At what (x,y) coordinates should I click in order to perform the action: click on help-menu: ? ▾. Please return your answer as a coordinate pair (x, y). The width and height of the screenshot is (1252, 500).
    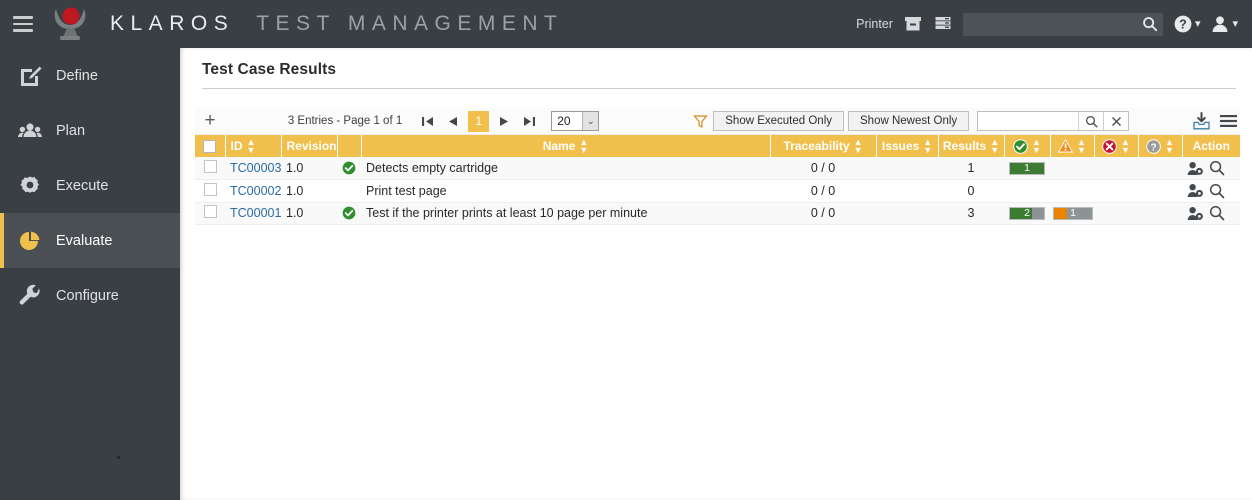
    Looking at the image, I should click on (1186, 24).